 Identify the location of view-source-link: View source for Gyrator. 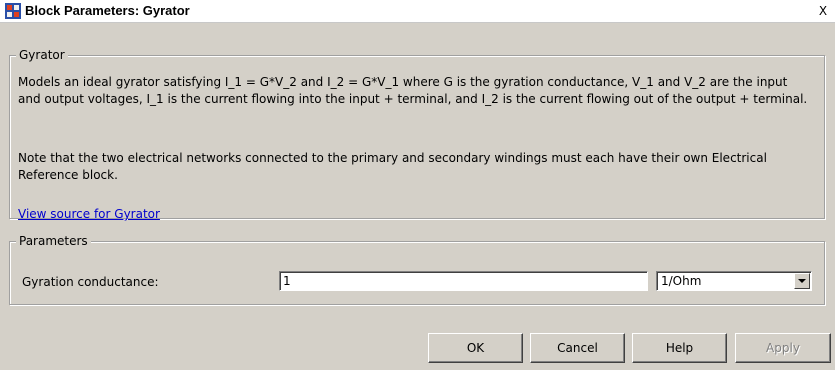
(89, 214).